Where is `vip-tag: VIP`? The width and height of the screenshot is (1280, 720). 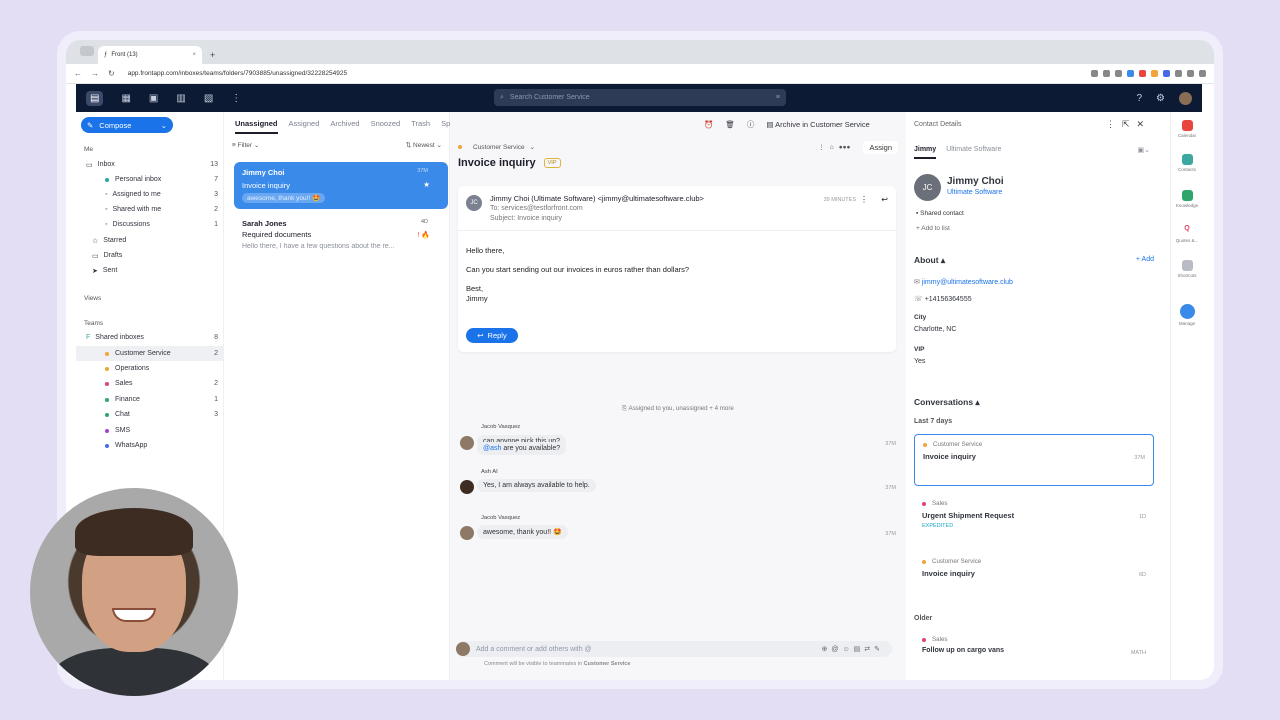 vip-tag: VIP is located at coordinates (552, 163).